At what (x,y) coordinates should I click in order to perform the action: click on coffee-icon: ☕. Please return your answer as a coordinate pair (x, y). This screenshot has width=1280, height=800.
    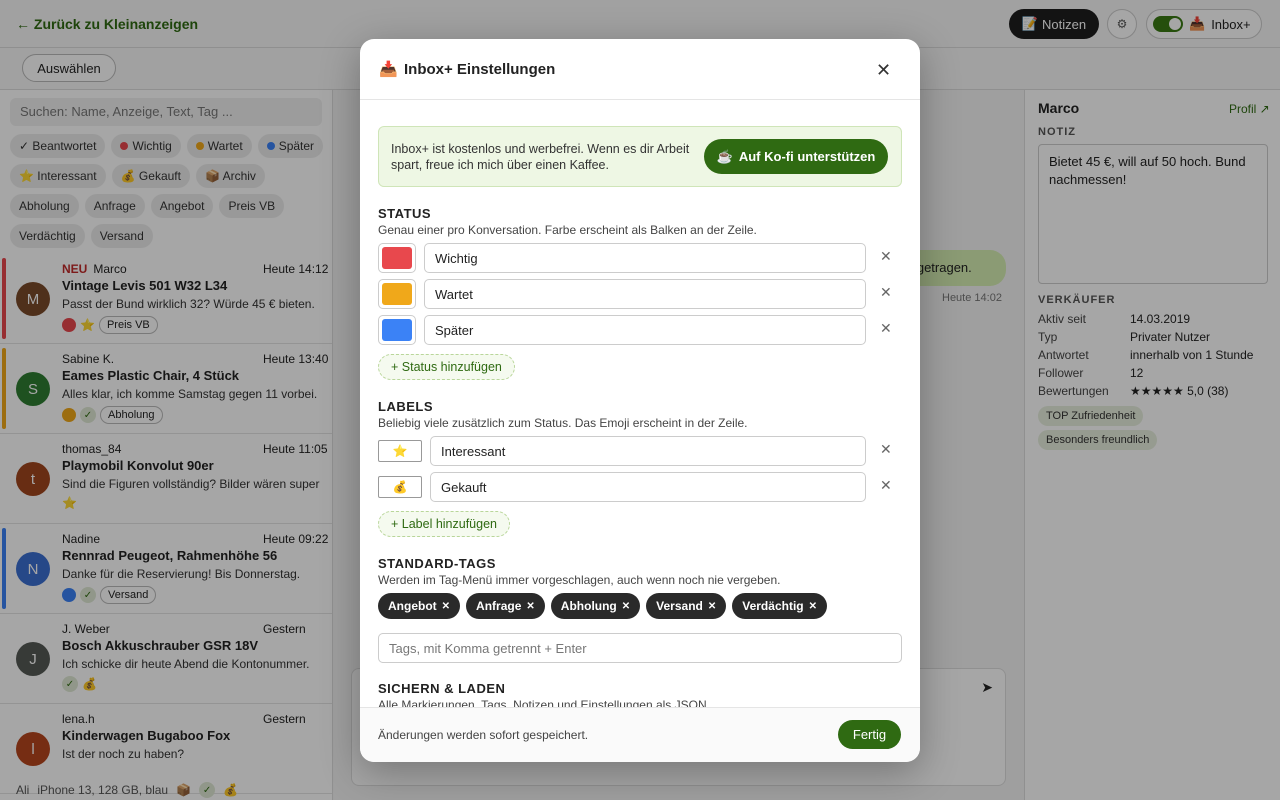
    Looking at the image, I should click on (724, 156).